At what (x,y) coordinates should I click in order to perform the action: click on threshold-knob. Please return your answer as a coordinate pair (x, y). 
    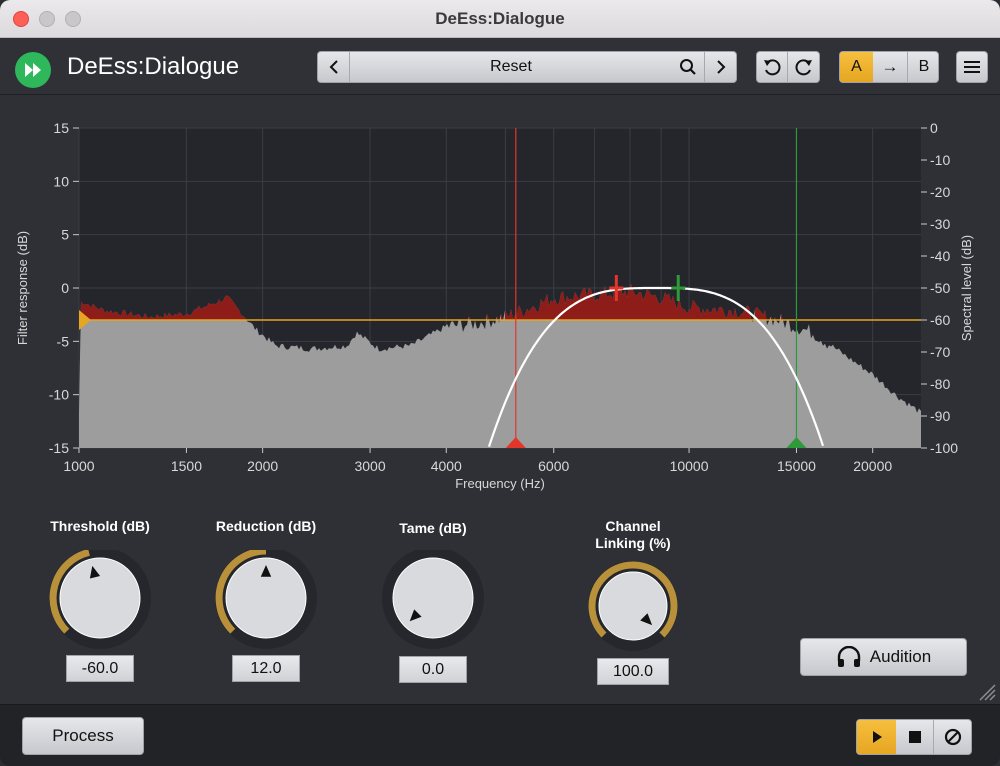
    Looking at the image, I should click on (100, 600).